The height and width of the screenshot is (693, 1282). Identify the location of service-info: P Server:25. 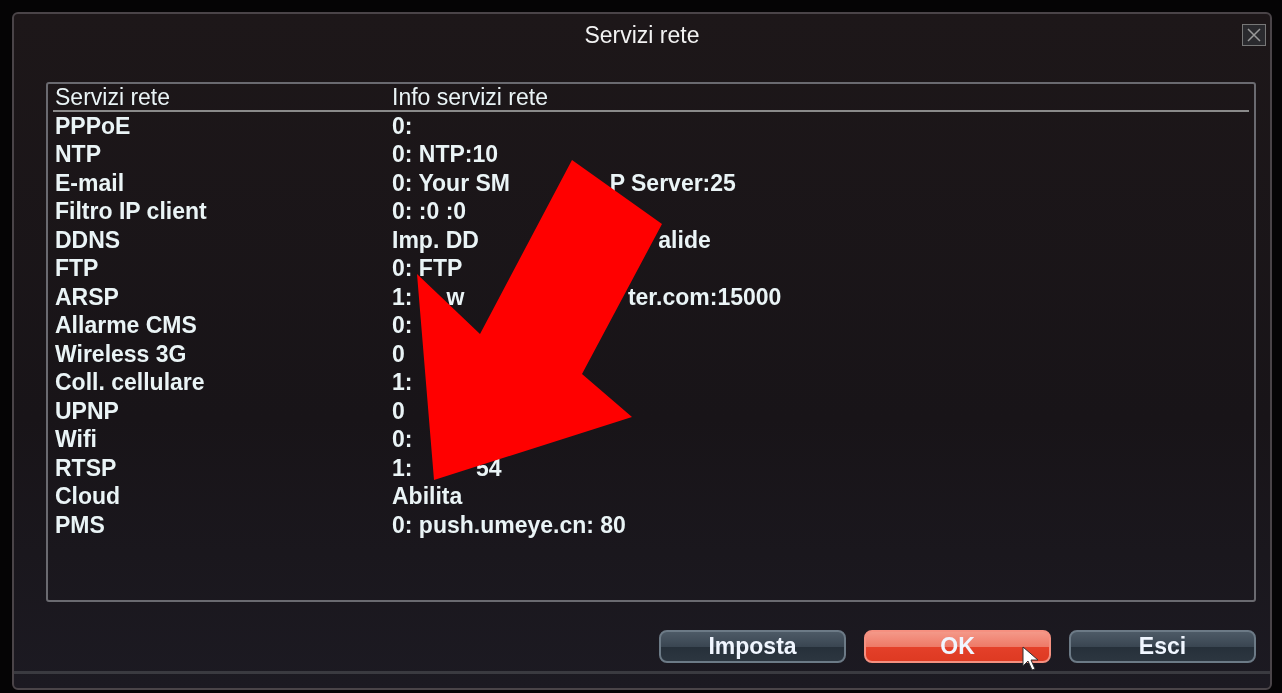
(672, 183).